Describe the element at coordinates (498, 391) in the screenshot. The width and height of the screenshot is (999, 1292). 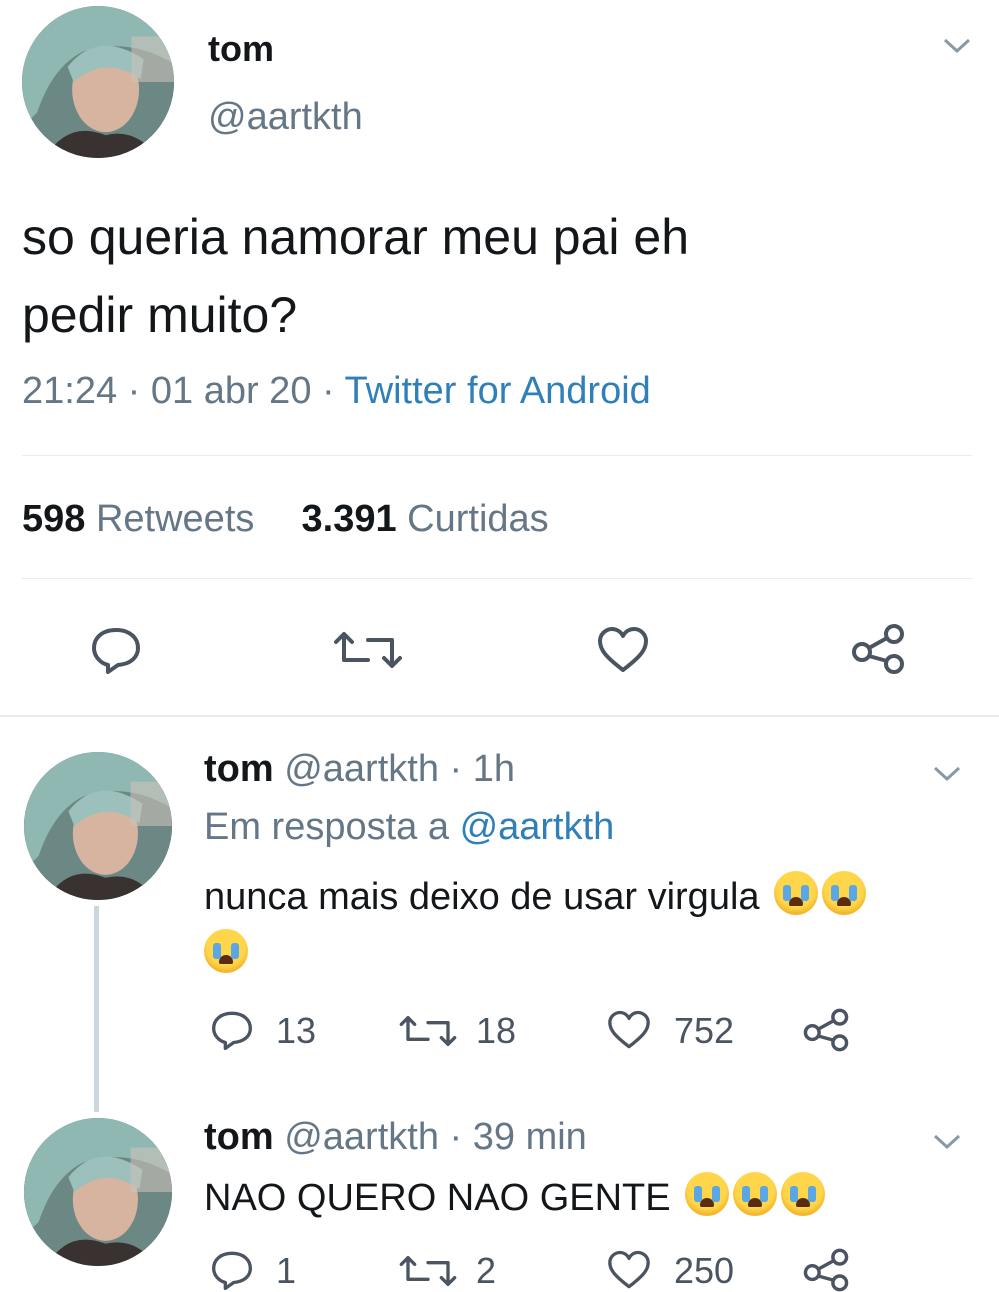
I see `tweet-source-link: Twitter for Android` at that location.